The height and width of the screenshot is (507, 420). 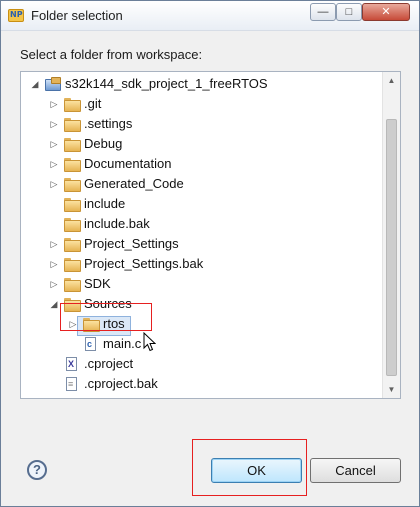 I want to click on help-icon: ?, so click(x=37, y=470).